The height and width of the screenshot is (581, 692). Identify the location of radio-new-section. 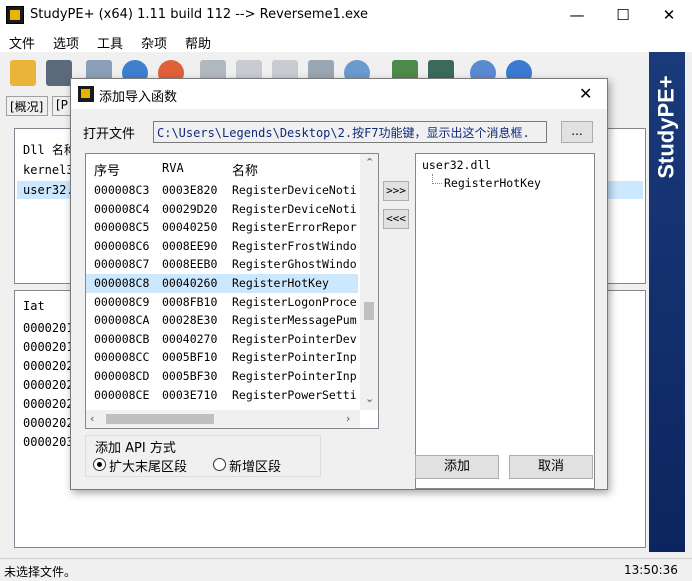
(219, 464).